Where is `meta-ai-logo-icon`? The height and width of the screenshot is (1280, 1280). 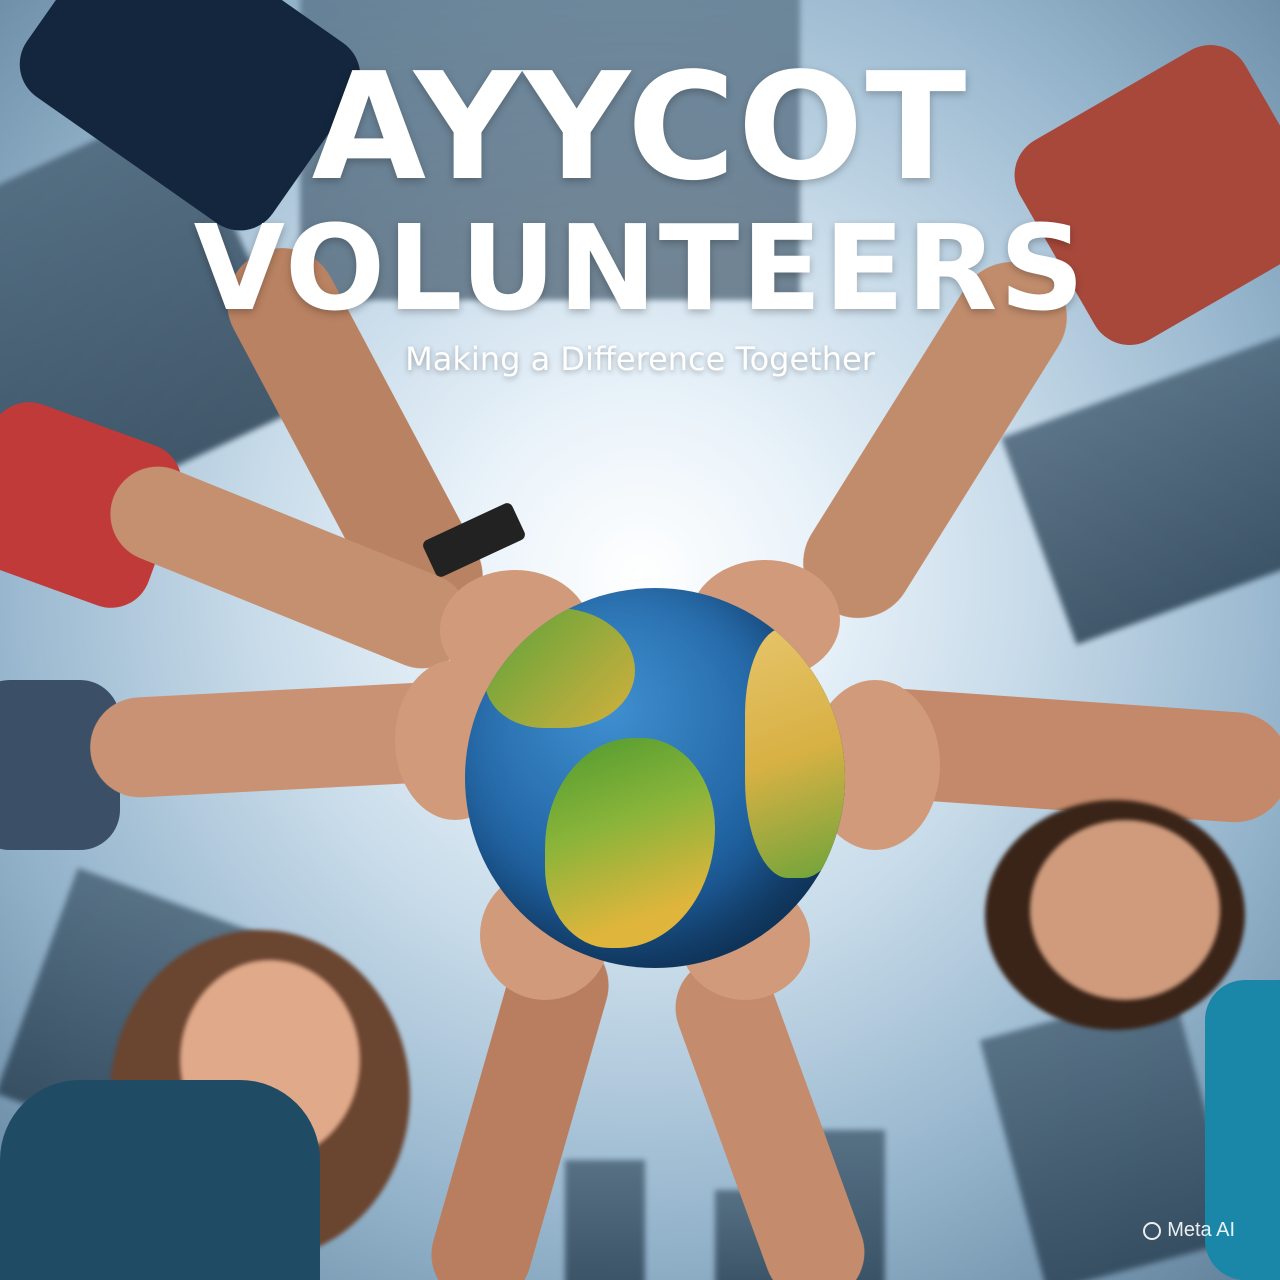 meta-ai-logo-icon is located at coordinates (1152, 1230).